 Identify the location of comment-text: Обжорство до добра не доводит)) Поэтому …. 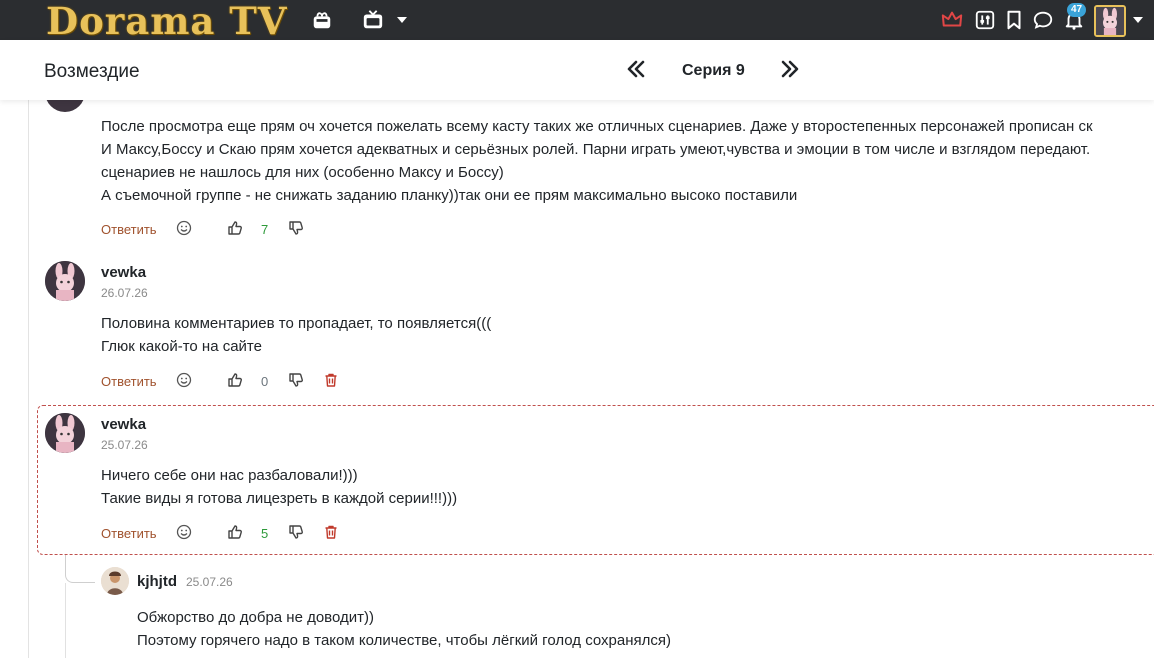
(404, 629).